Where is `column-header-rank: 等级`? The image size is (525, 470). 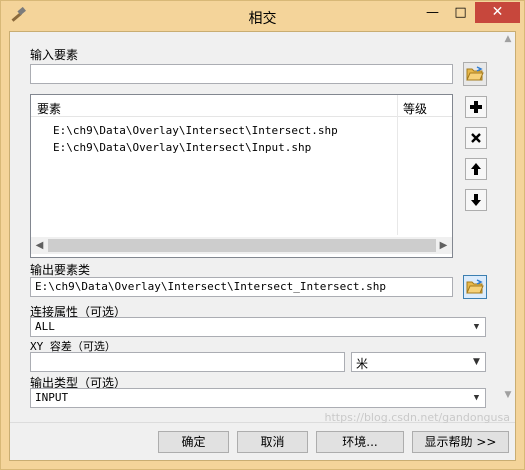 column-header-rank: 等级 is located at coordinates (415, 108).